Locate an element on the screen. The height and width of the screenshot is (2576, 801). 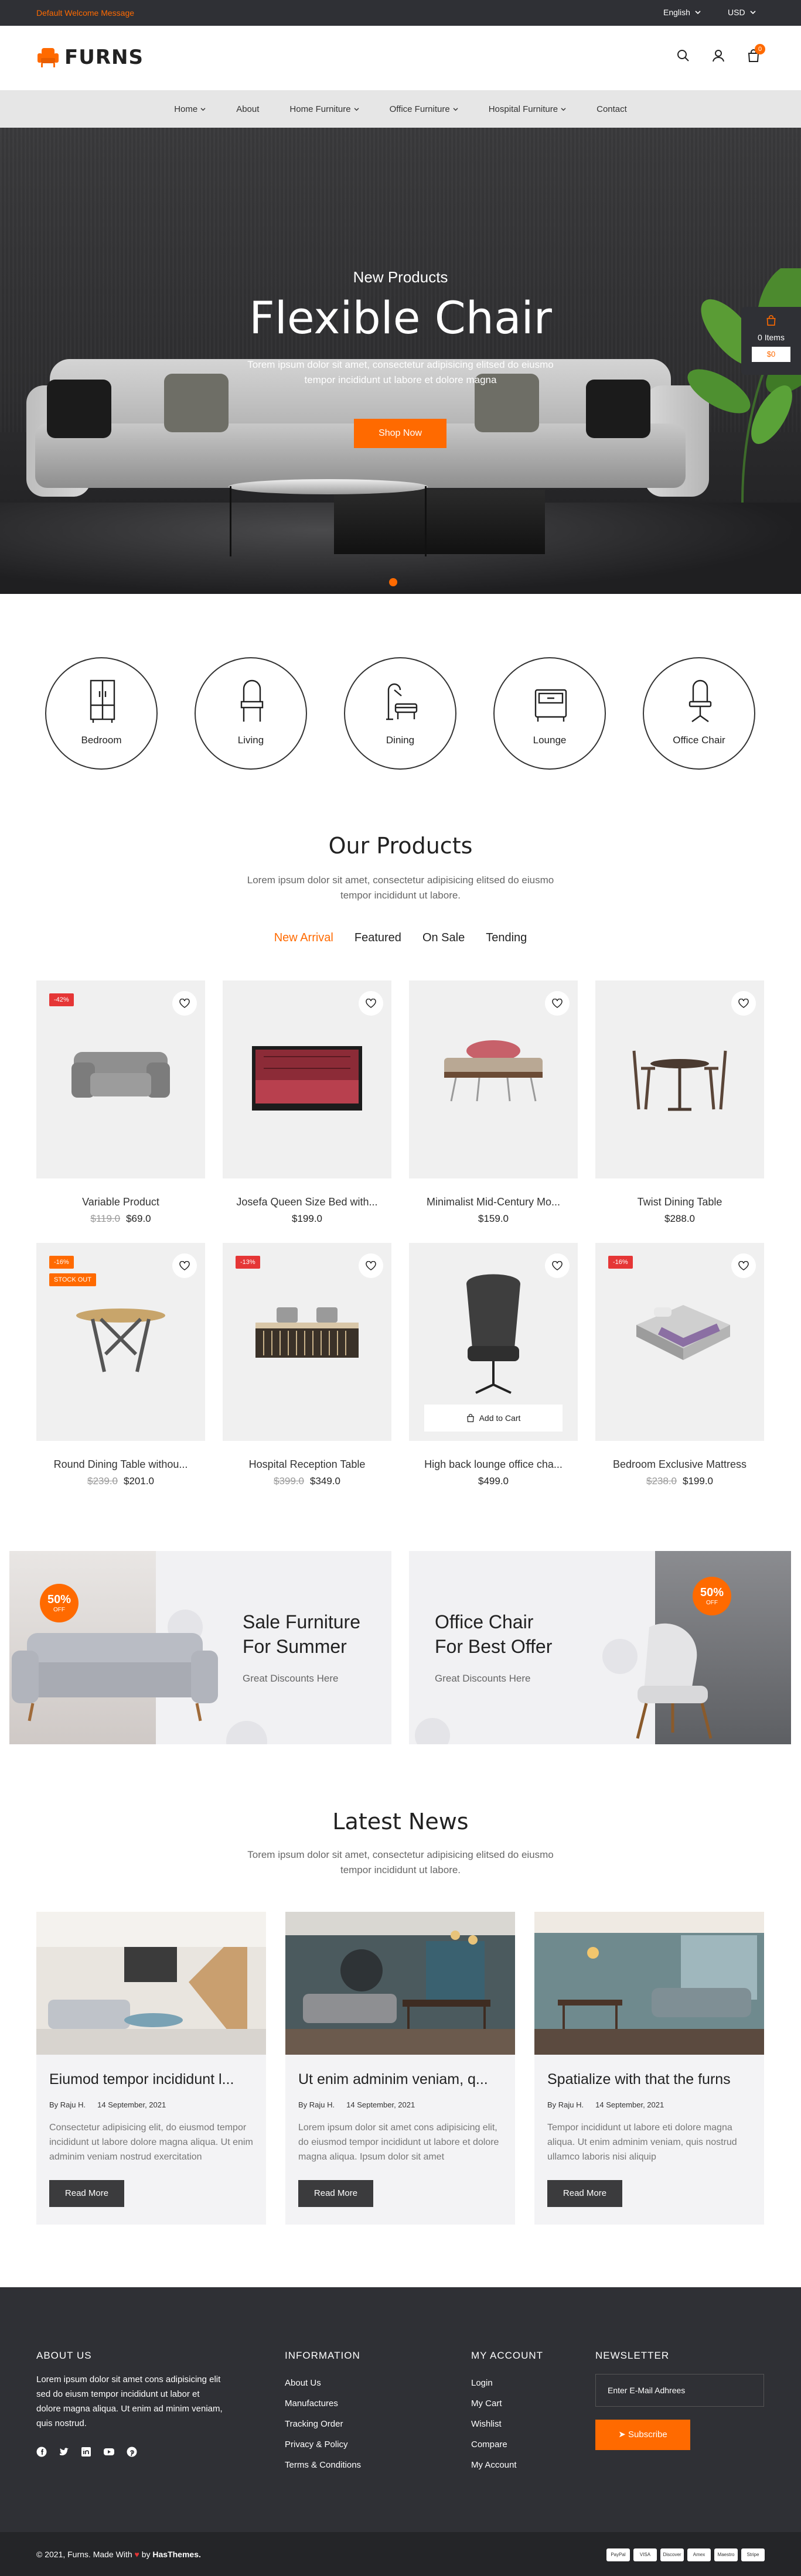
banner-subtitle: Great Discounts Here is located at coordinates (291, 1678).